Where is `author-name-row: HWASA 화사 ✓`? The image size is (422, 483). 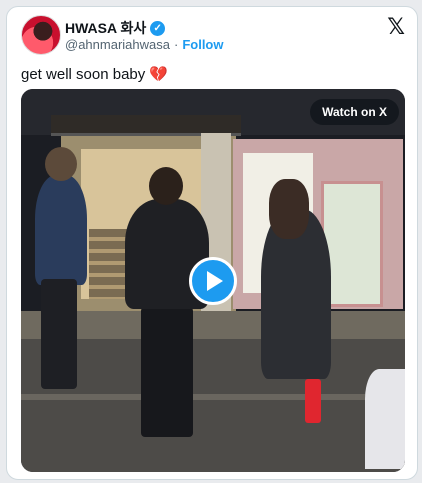 author-name-row: HWASA 화사 ✓ is located at coordinates (115, 28).